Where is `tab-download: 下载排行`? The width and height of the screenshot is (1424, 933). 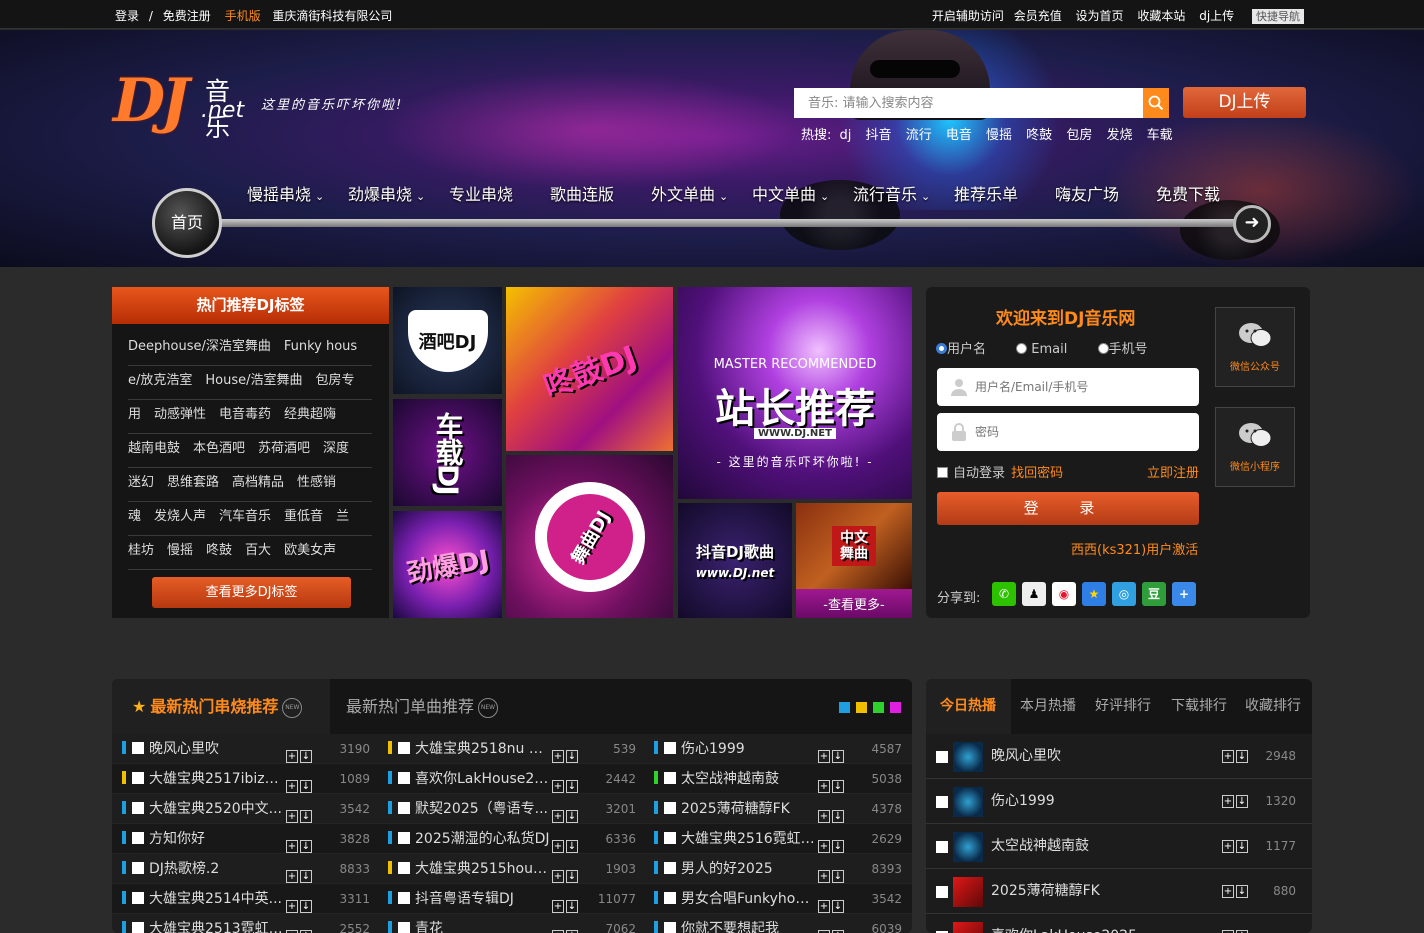
tab-download: 下载排行 is located at coordinates (1199, 706).